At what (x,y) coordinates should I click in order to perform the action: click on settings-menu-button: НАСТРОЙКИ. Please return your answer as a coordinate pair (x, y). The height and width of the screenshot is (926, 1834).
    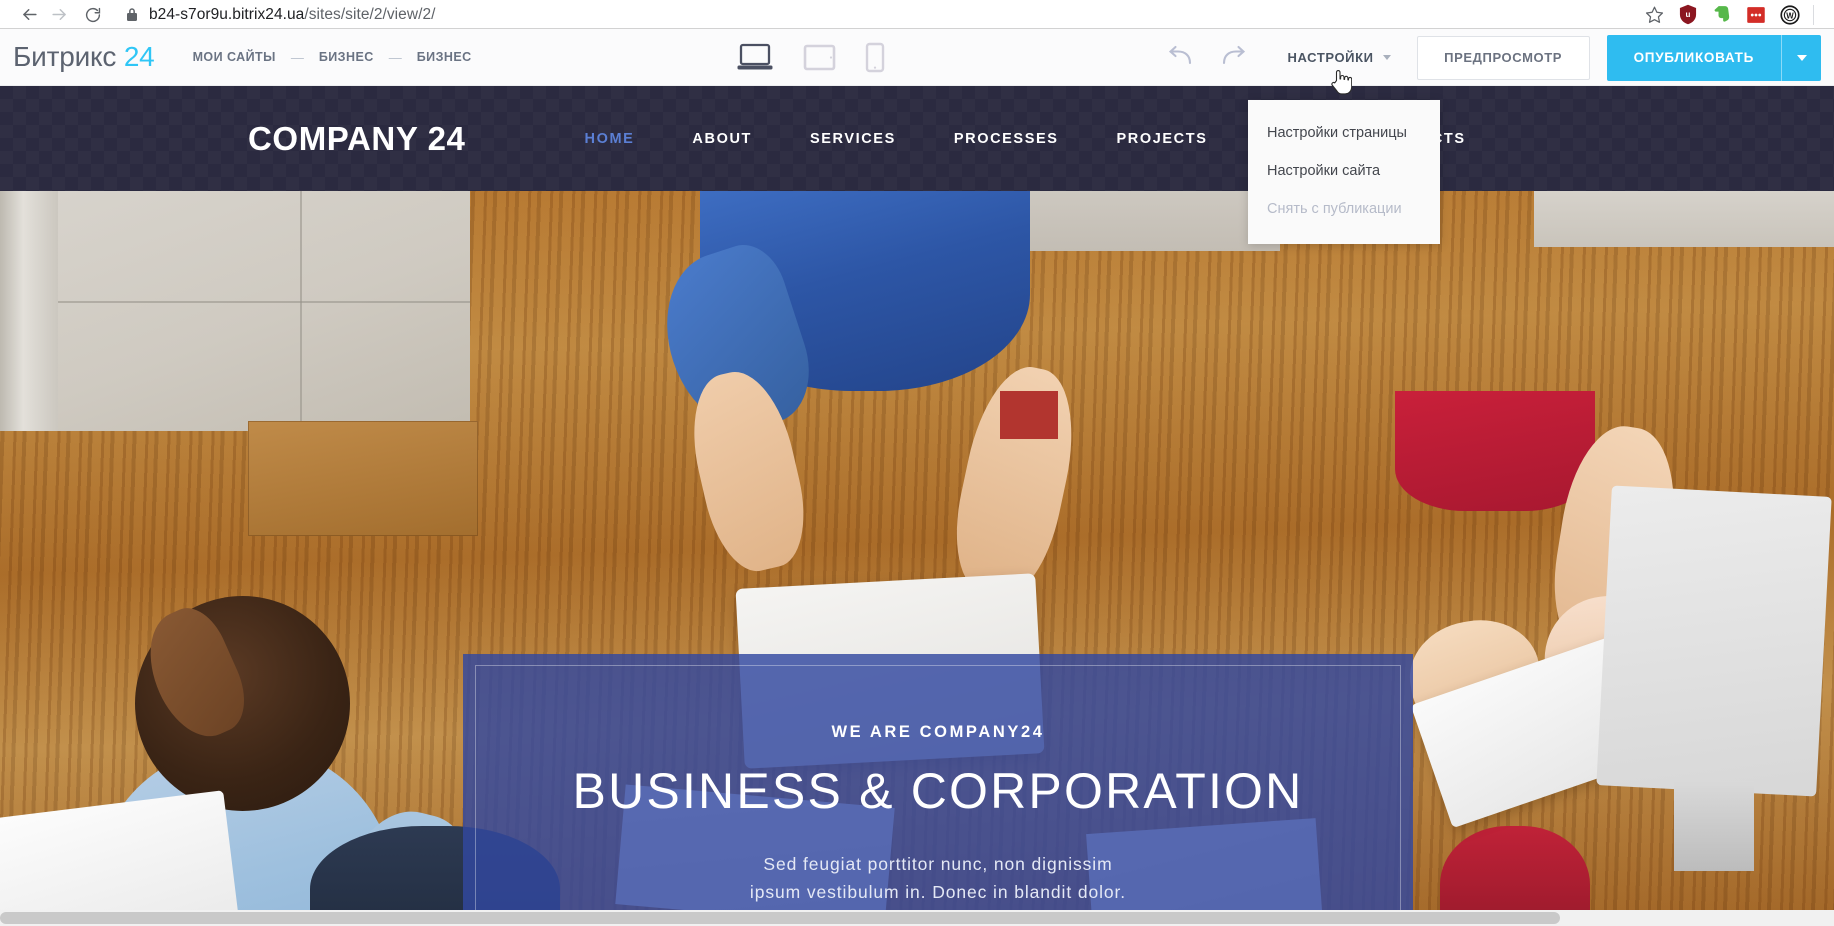
    Looking at the image, I should click on (1339, 57).